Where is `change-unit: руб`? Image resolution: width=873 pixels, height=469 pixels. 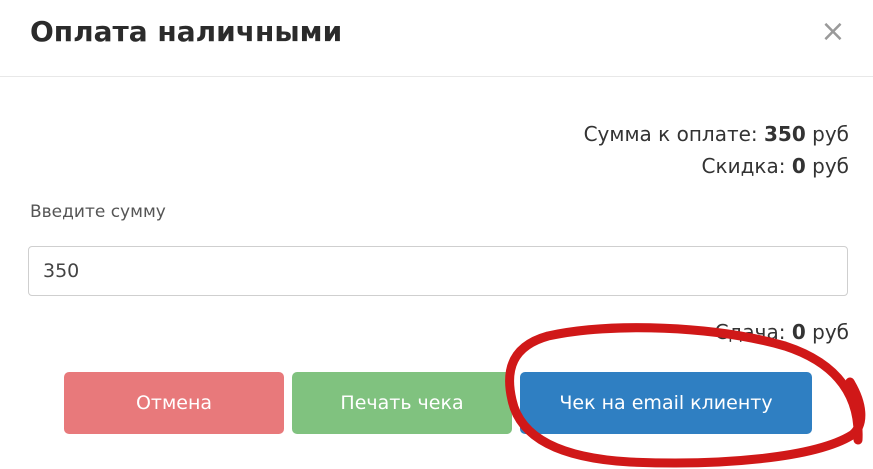
change-unit: руб is located at coordinates (830, 332).